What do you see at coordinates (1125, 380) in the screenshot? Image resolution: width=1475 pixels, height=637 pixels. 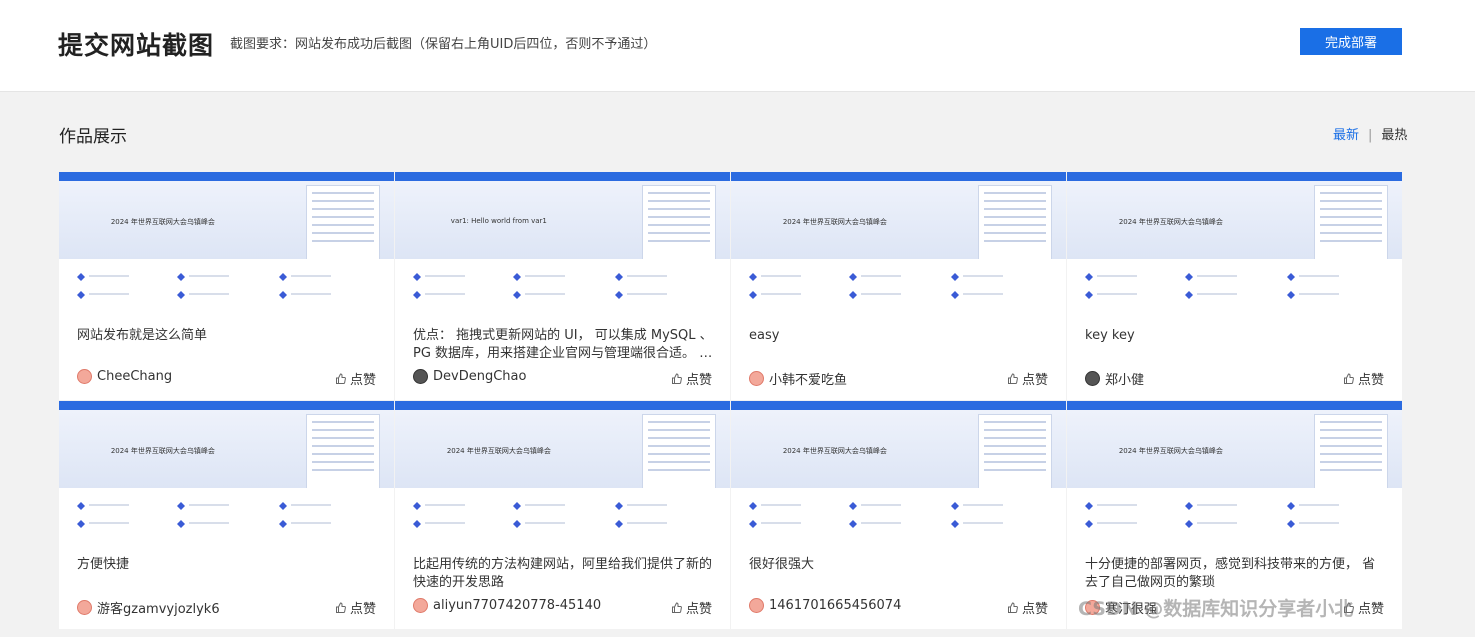 I see `author-name: 郑小健` at bounding box center [1125, 380].